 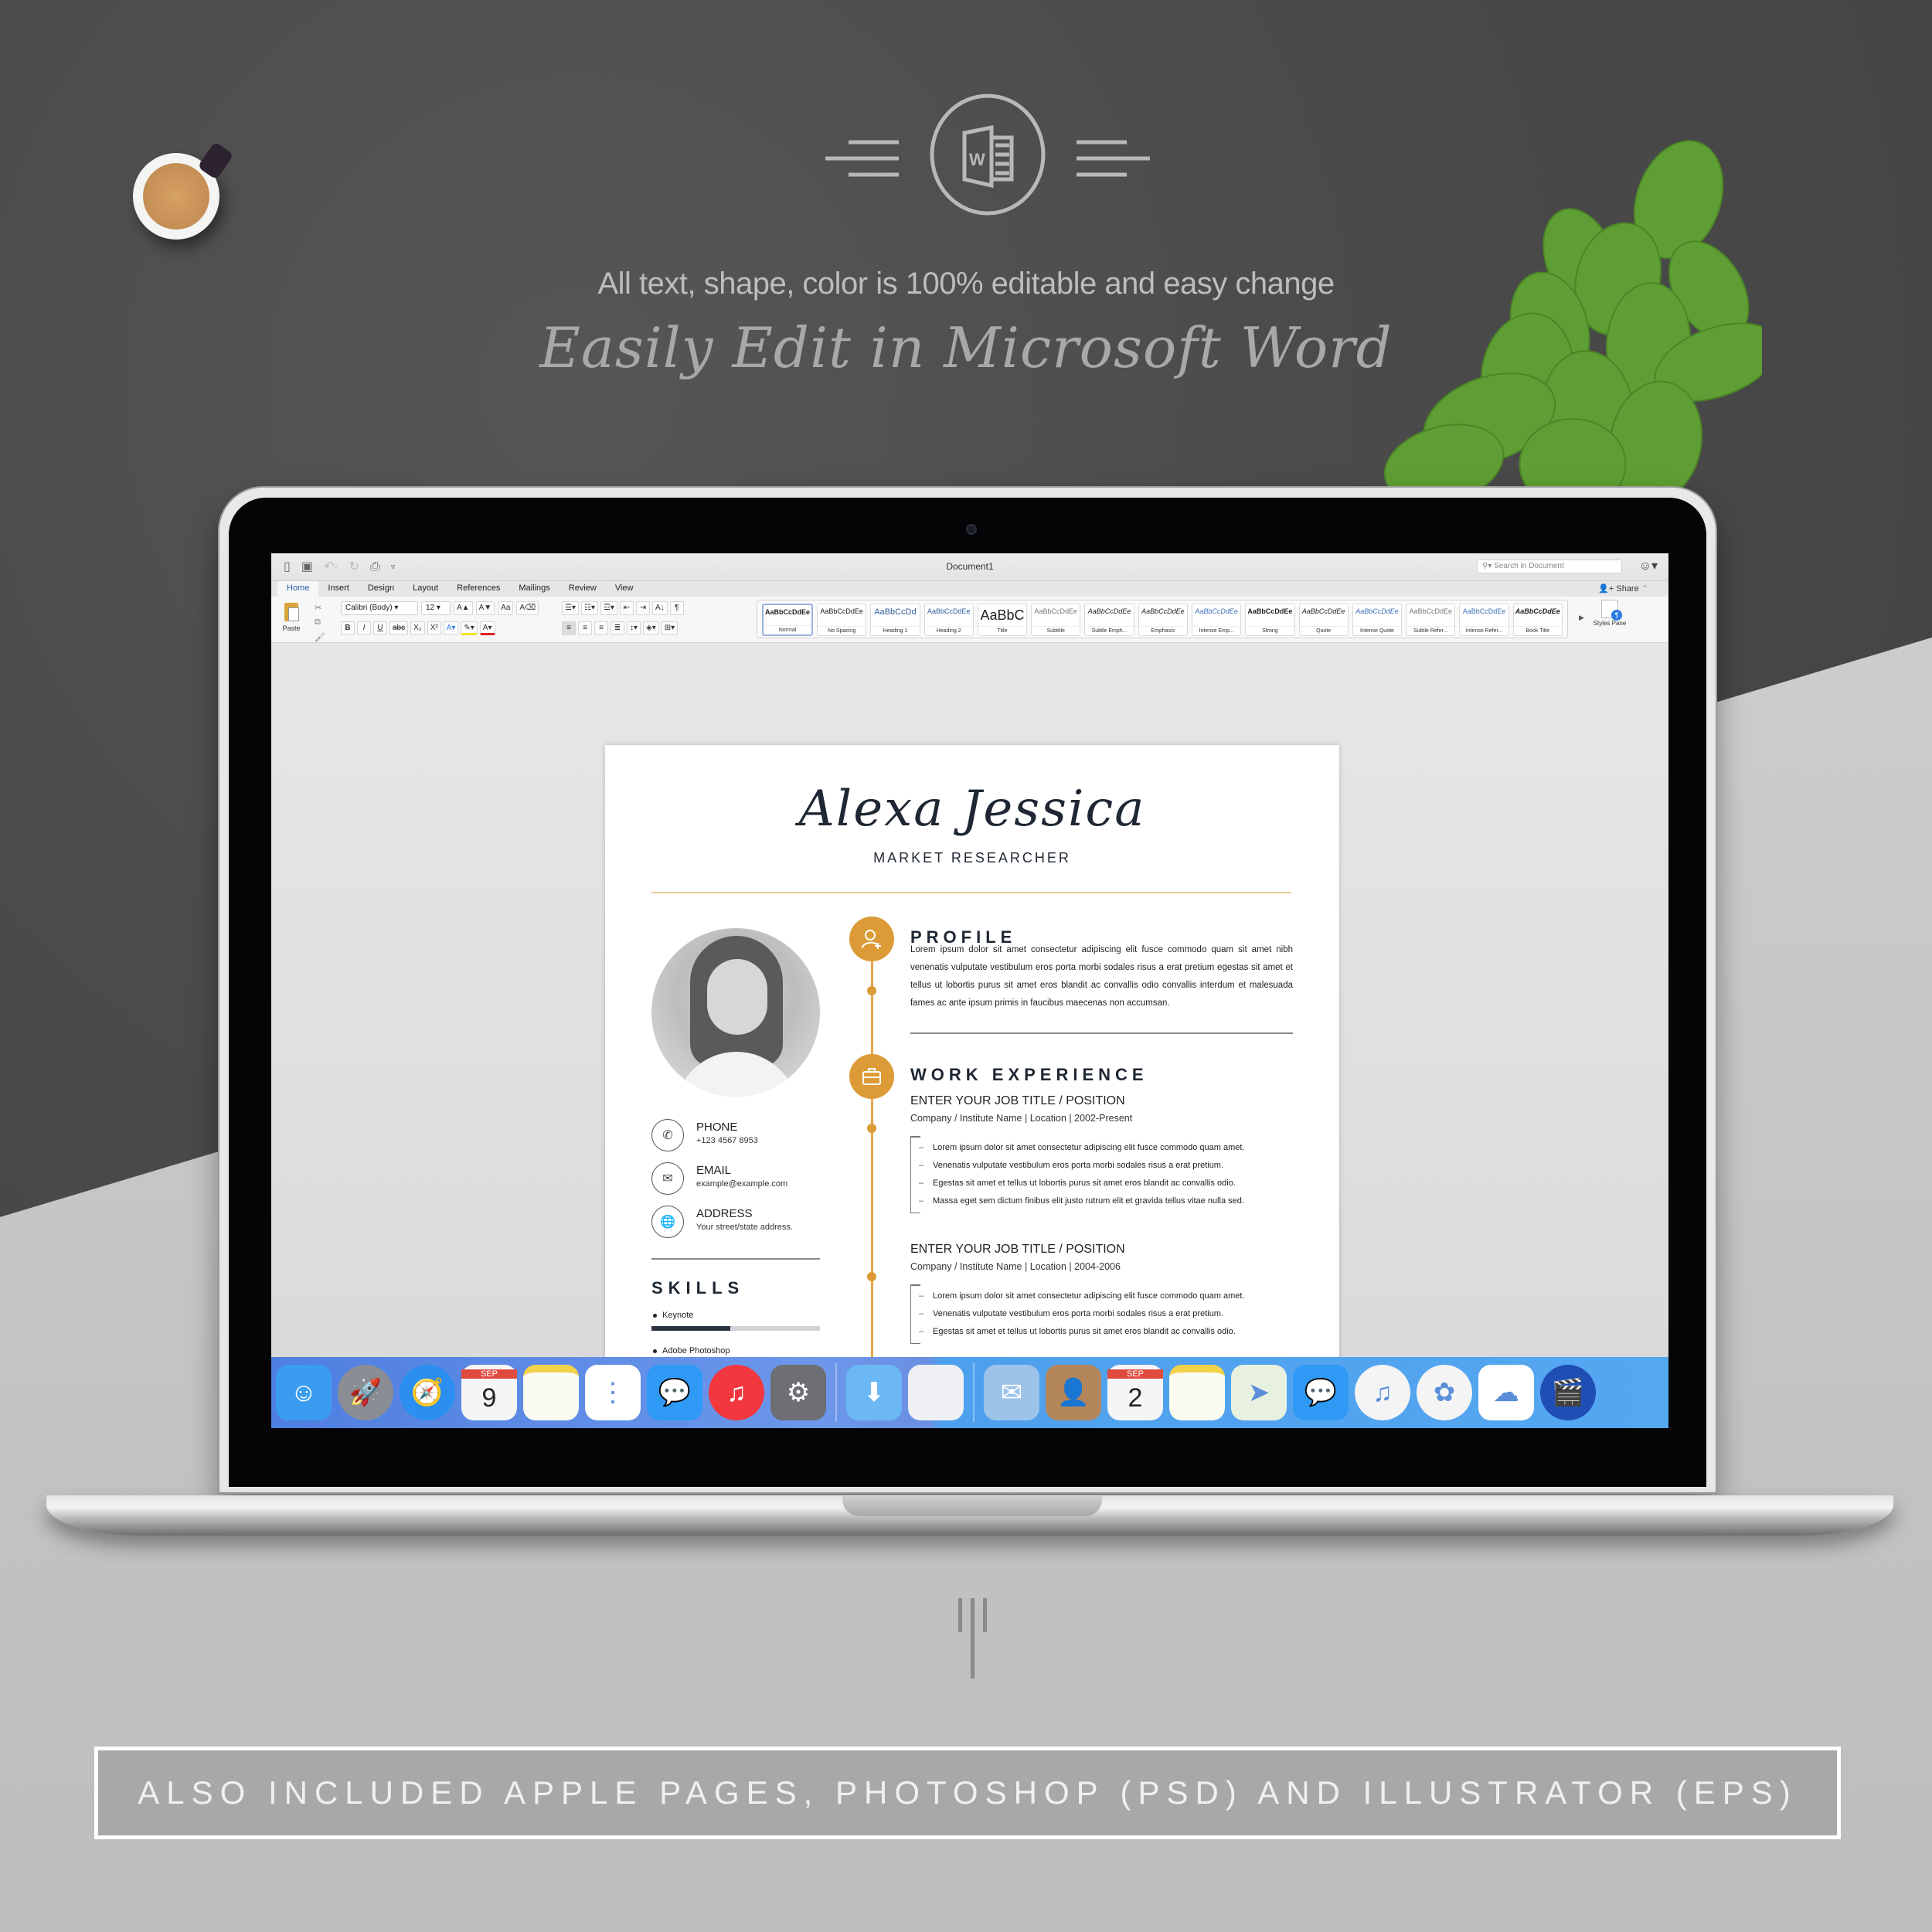 What do you see at coordinates (609, 608) in the screenshot?
I see `multilevel-list-button: ☲▾` at bounding box center [609, 608].